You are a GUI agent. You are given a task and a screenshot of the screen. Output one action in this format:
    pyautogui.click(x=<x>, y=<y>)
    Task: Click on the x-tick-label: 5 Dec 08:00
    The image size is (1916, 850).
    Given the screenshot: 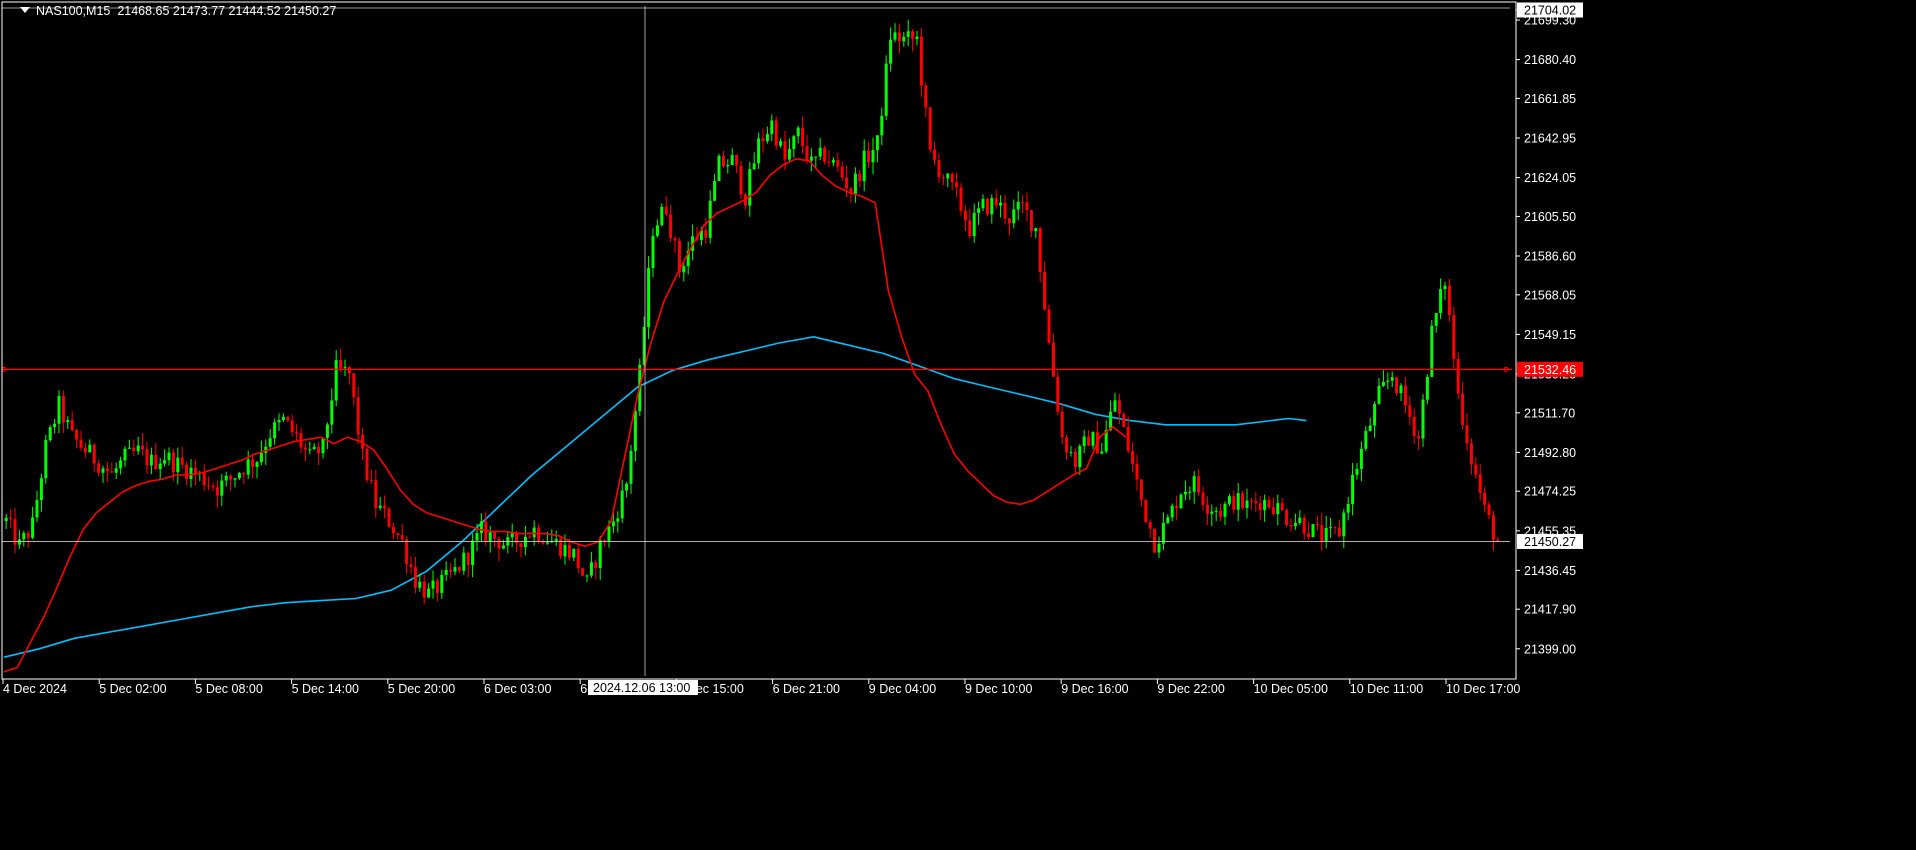 What is the action you would take?
    pyautogui.click(x=228, y=689)
    